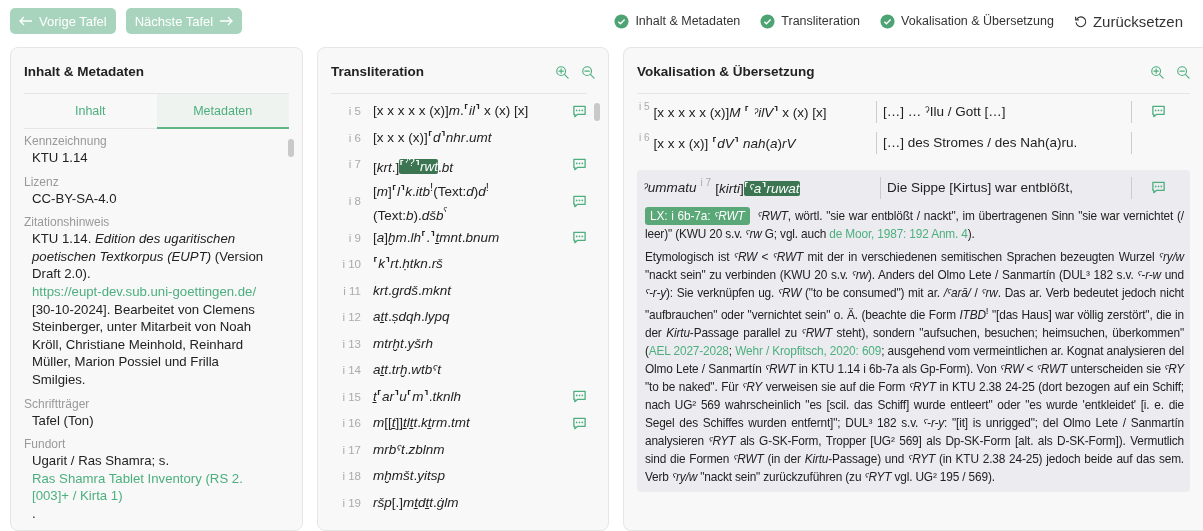 This screenshot has height=531, width=1203. I want to click on panel-toggle: Inhalt & Metadaten, so click(677, 21).